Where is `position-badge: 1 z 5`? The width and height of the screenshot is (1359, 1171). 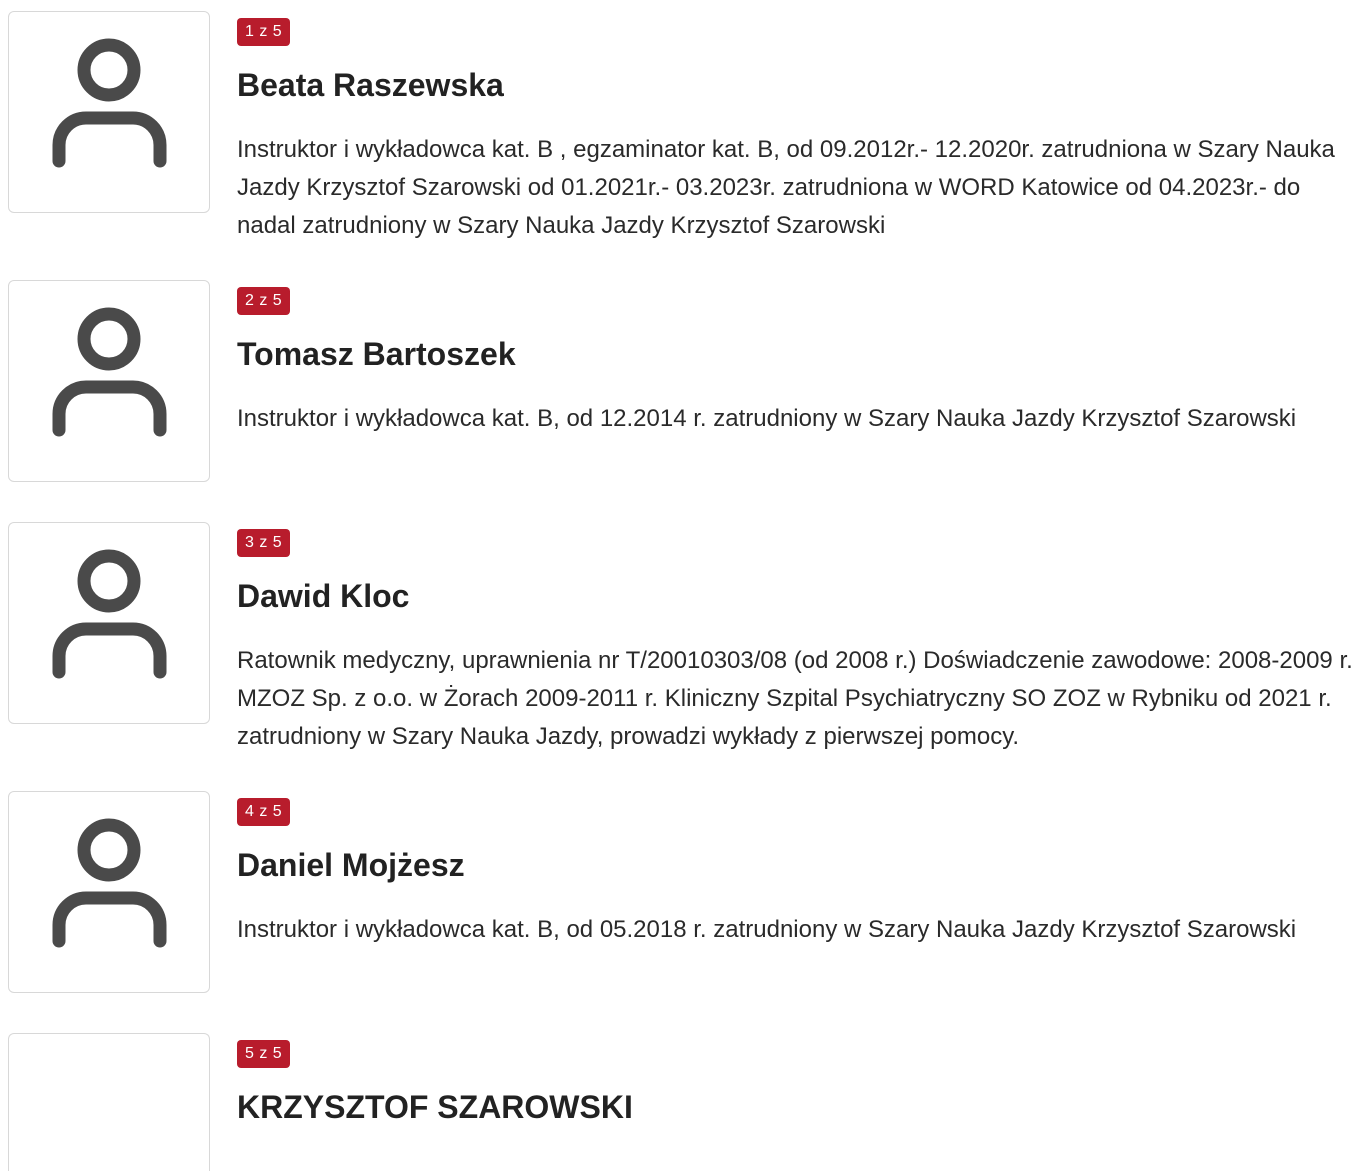 position-badge: 1 z 5 is located at coordinates (264, 32).